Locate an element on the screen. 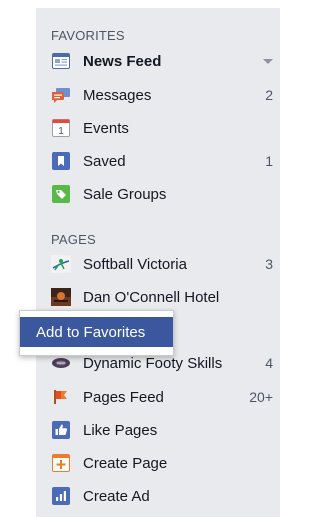 This screenshot has width=320, height=517. events-icon-number: 1 is located at coordinates (61, 131).